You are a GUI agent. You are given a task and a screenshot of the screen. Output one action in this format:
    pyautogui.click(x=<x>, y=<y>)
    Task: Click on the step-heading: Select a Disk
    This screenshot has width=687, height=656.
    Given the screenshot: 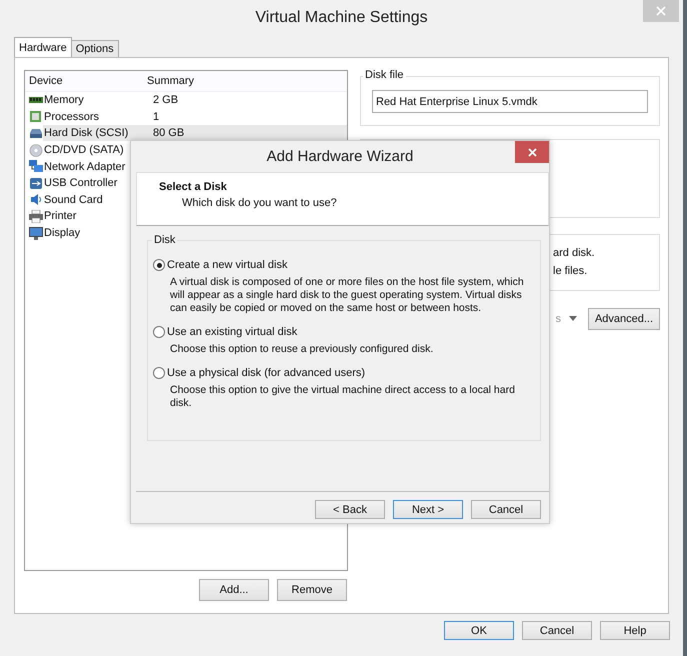 What is the action you would take?
    pyautogui.click(x=193, y=187)
    